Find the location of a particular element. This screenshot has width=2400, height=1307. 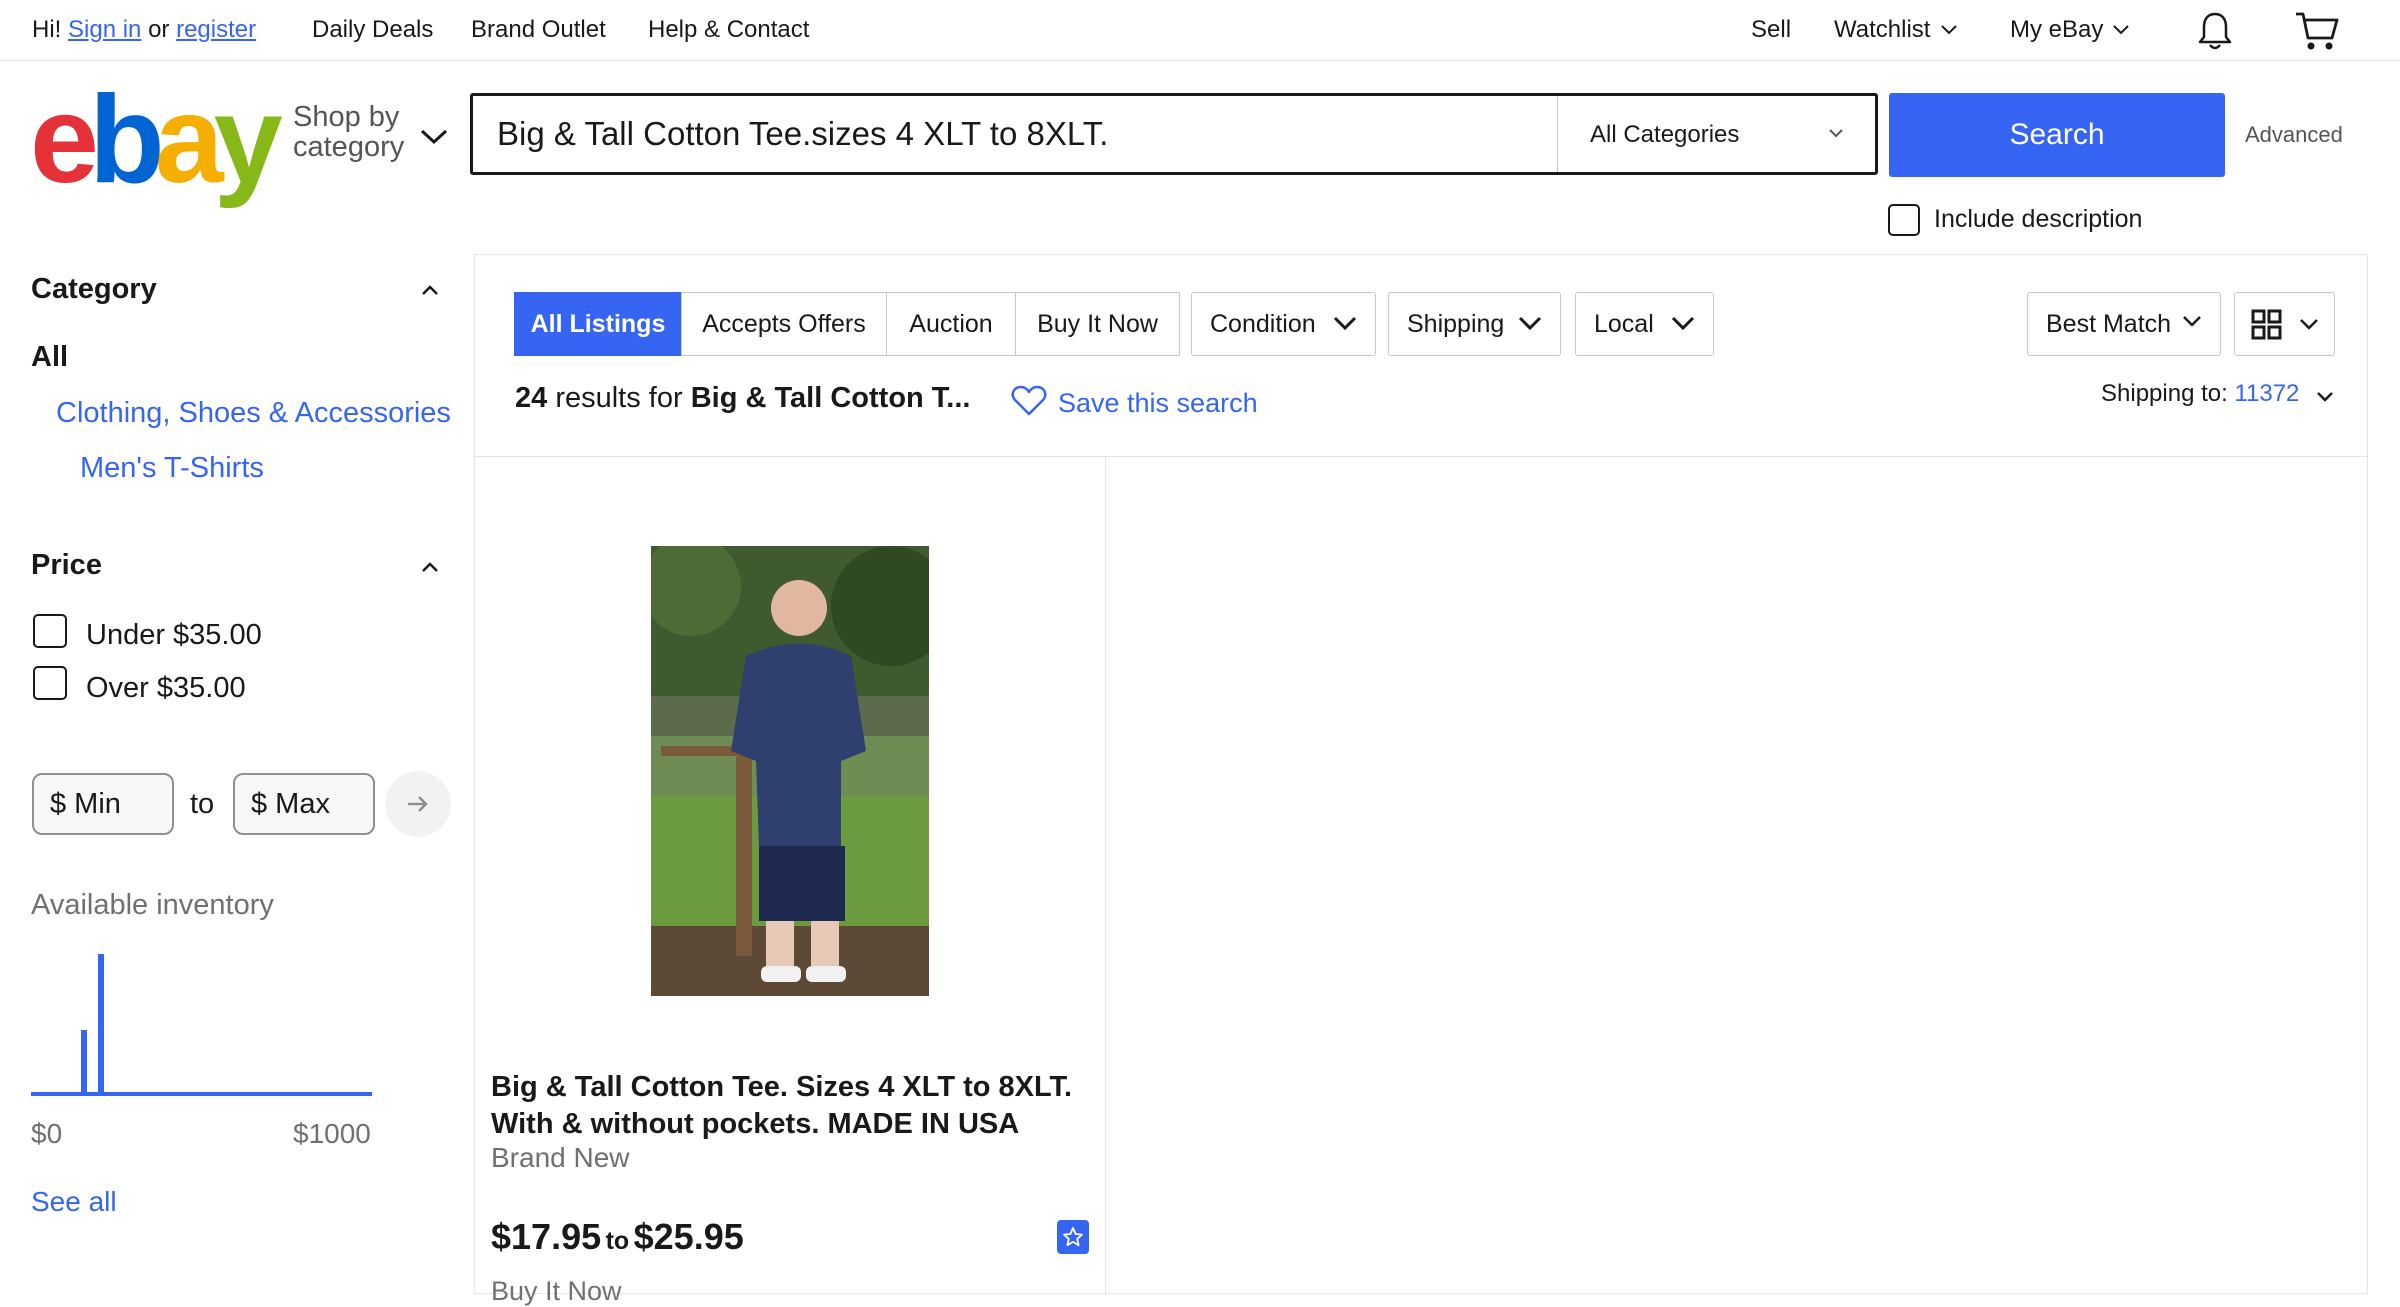

results-for: results for is located at coordinates (619, 398).